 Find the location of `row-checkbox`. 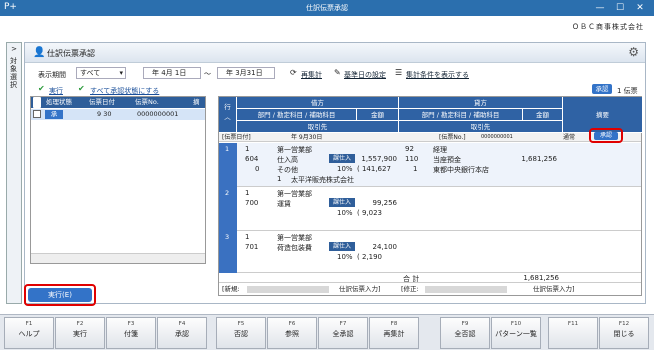

row-checkbox is located at coordinates (37, 114).